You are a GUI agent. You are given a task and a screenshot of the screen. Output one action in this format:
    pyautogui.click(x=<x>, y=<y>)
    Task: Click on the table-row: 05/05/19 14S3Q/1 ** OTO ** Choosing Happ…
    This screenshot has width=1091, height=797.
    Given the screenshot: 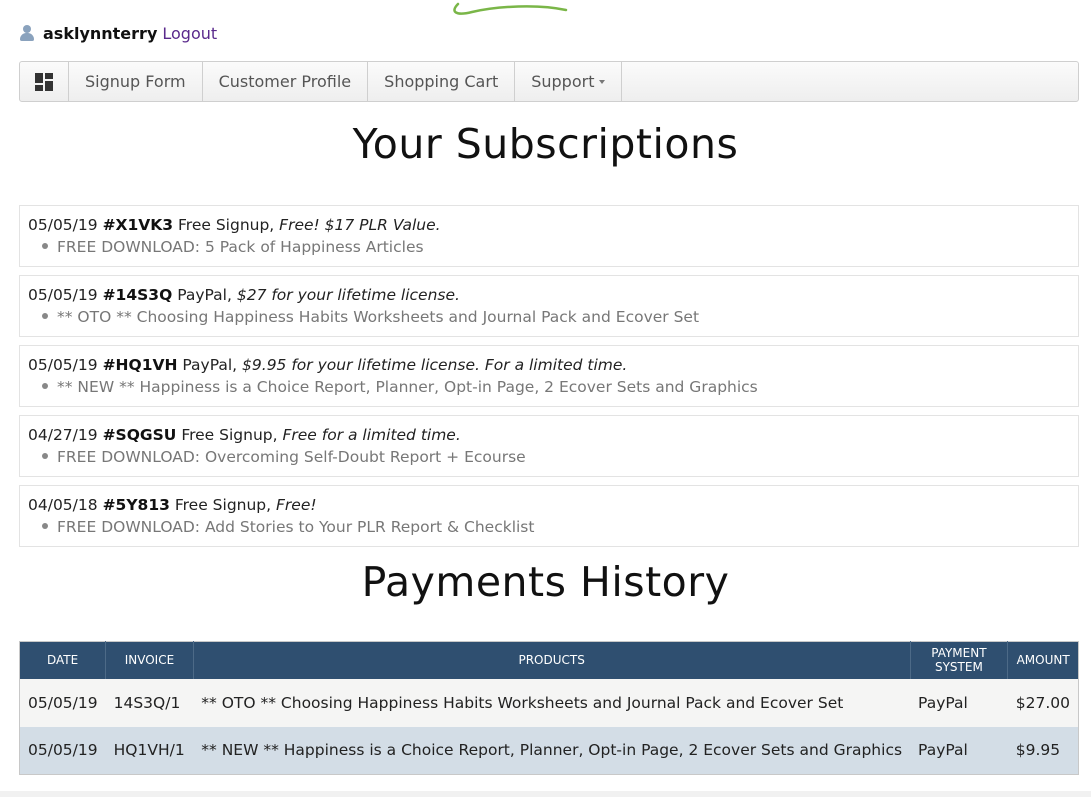 What is the action you would take?
    pyautogui.click(x=549, y=702)
    